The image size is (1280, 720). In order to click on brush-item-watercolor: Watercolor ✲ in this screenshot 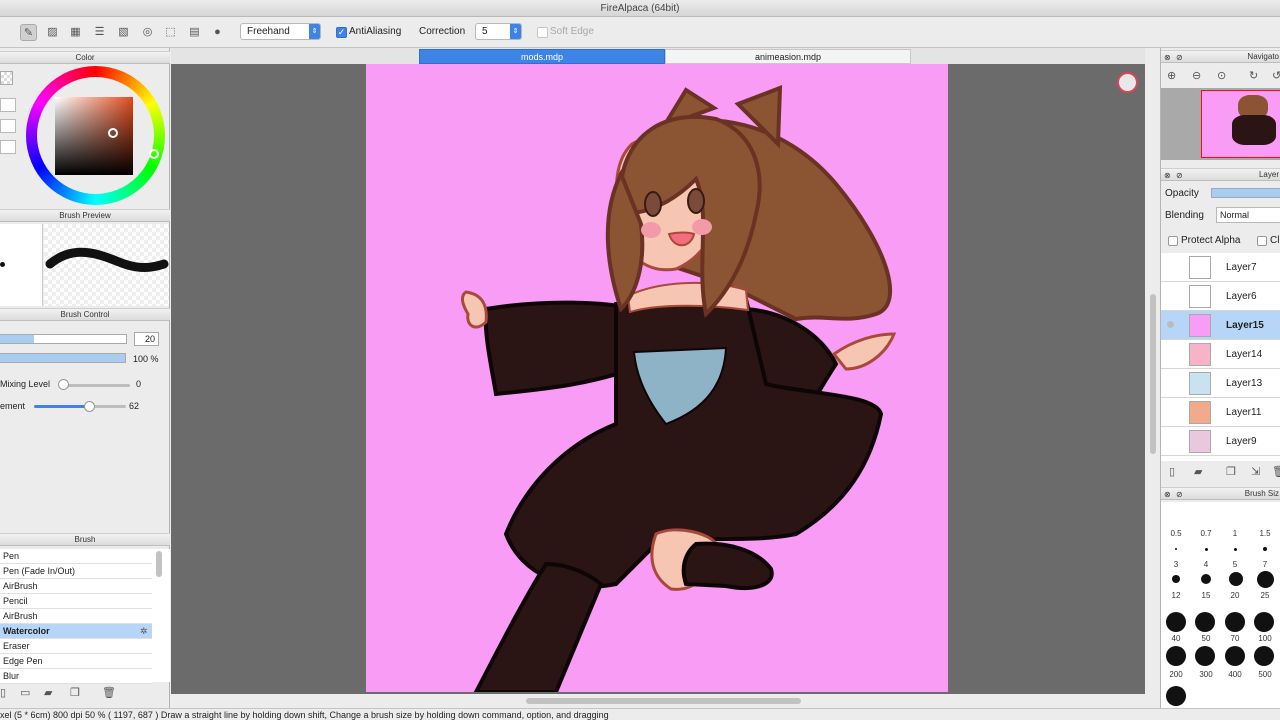, I will do `click(76, 631)`.